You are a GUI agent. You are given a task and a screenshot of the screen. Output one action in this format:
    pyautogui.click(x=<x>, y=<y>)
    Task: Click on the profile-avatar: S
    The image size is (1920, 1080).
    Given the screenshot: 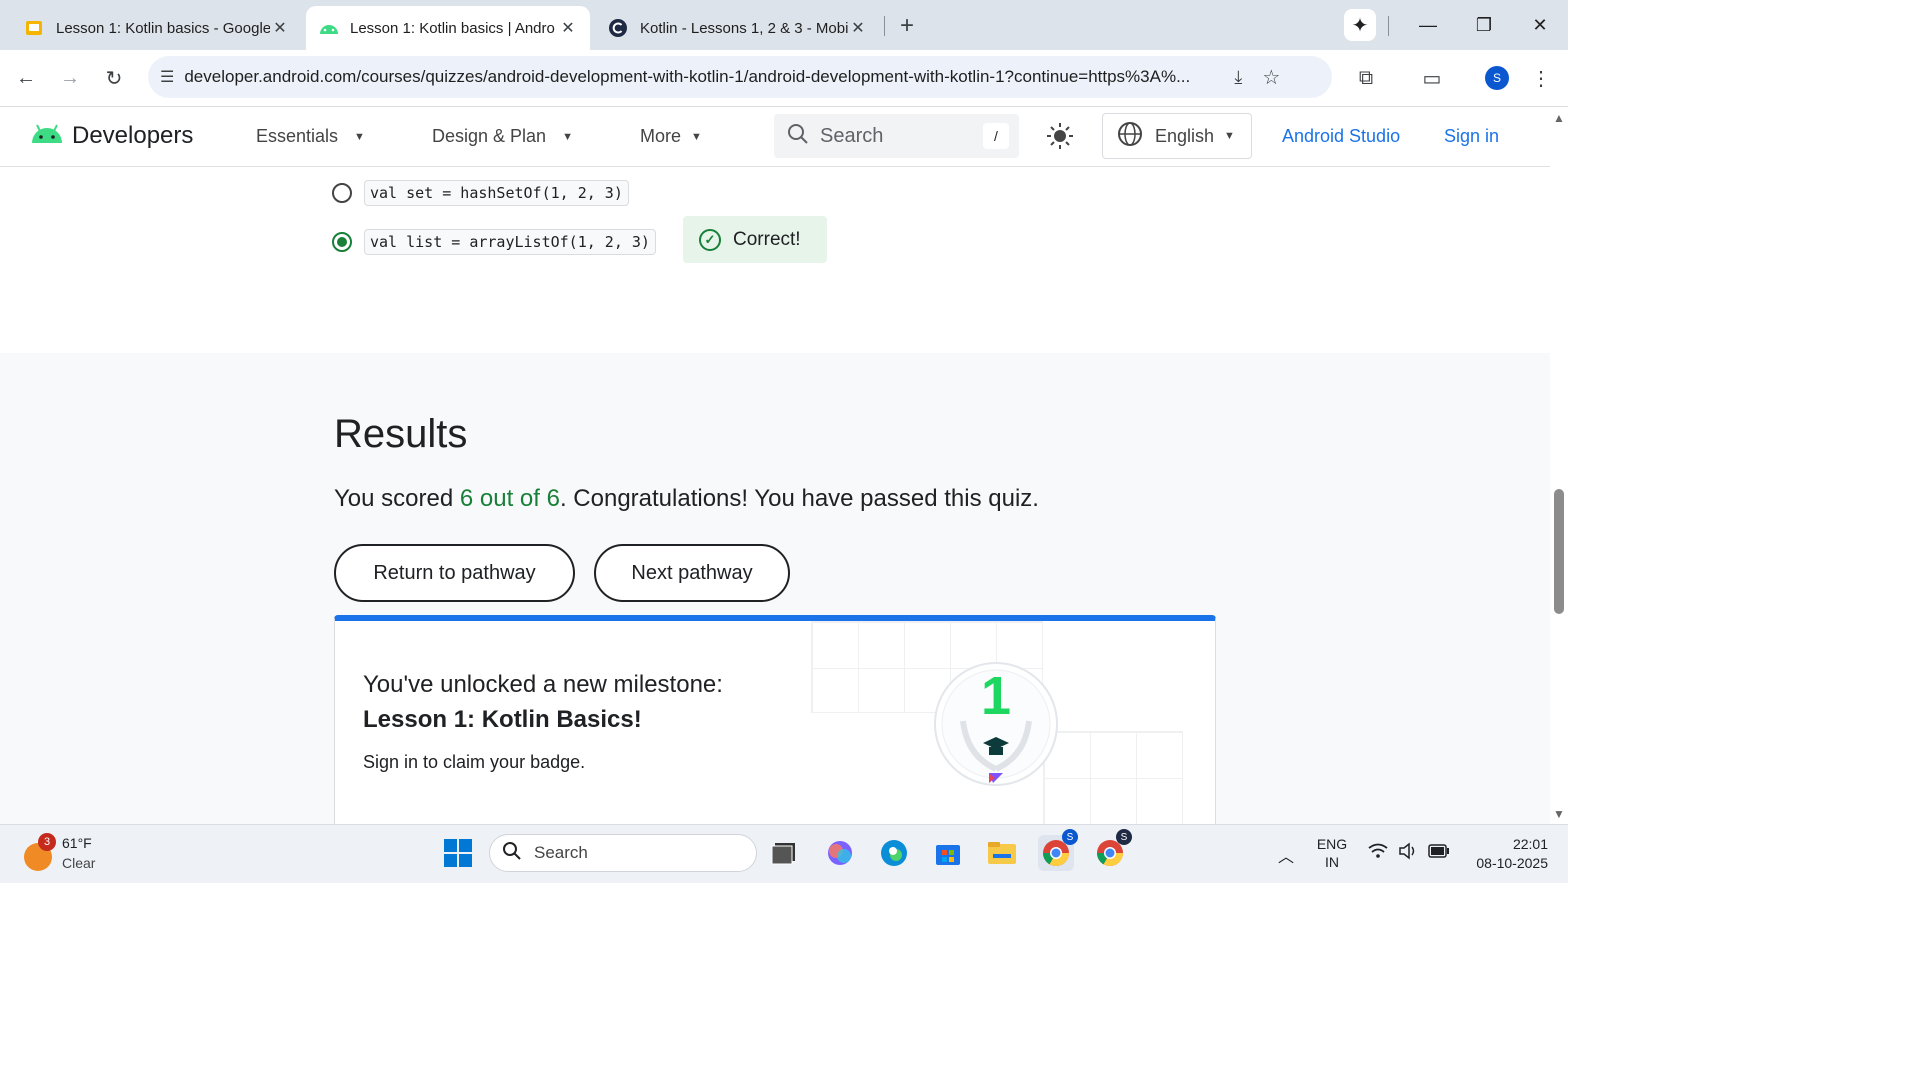 What is the action you would take?
    pyautogui.click(x=1497, y=78)
    